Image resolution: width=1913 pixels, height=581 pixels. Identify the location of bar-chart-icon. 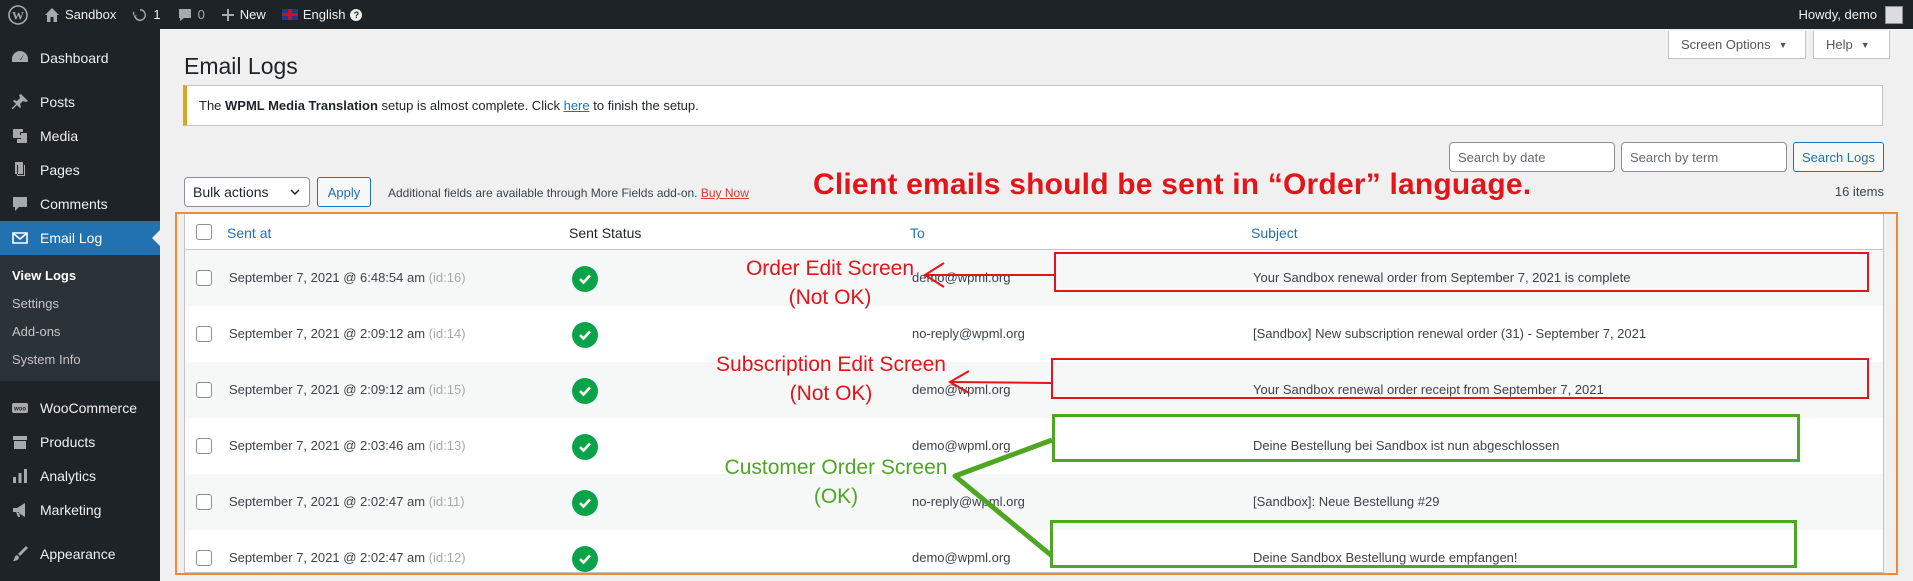
(20, 476).